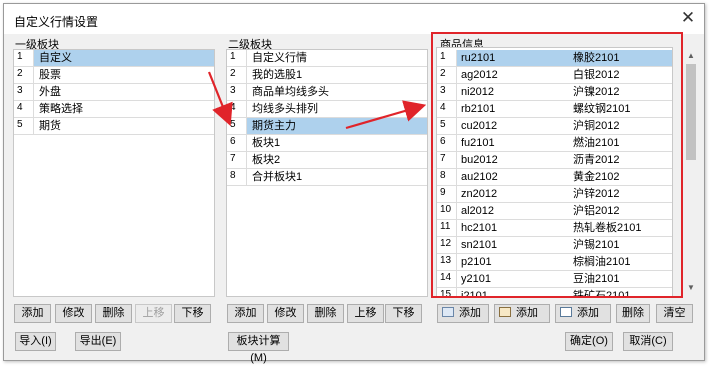 Image resolution: width=710 pixels, height=366 pixels. I want to click on arrow-to-product-info, so click(386, 115).